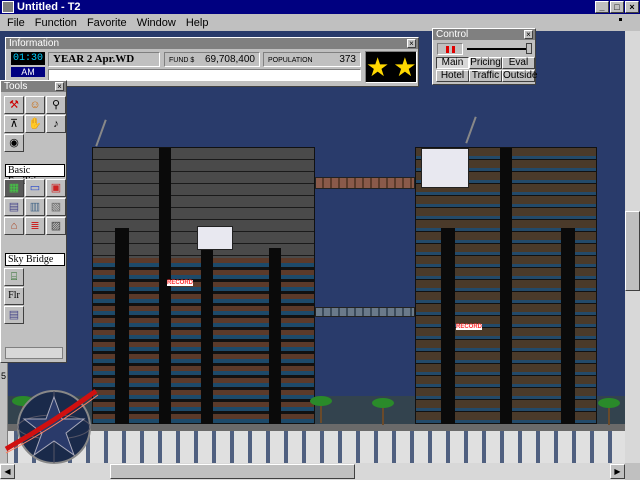 Image resolution: width=640 pixels, height=480 pixels. What do you see at coordinates (602, 7) in the screenshot?
I see `minimize-button: _` at bounding box center [602, 7].